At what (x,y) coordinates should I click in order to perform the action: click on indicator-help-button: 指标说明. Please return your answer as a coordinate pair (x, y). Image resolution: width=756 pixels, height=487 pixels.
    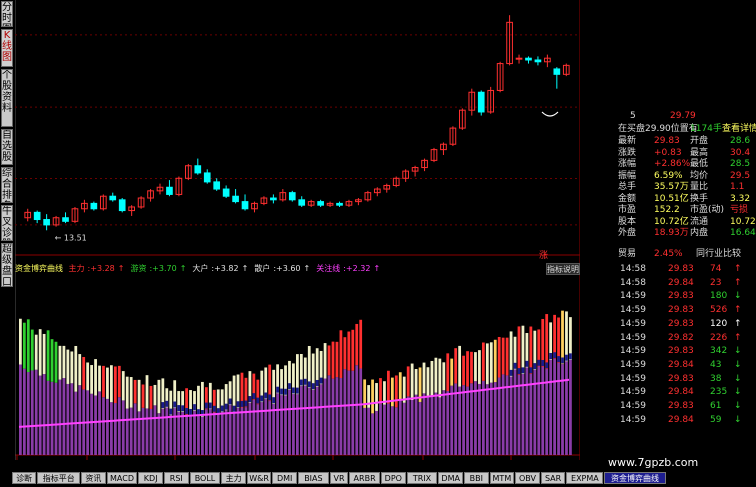
    Looking at the image, I should click on (563, 269).